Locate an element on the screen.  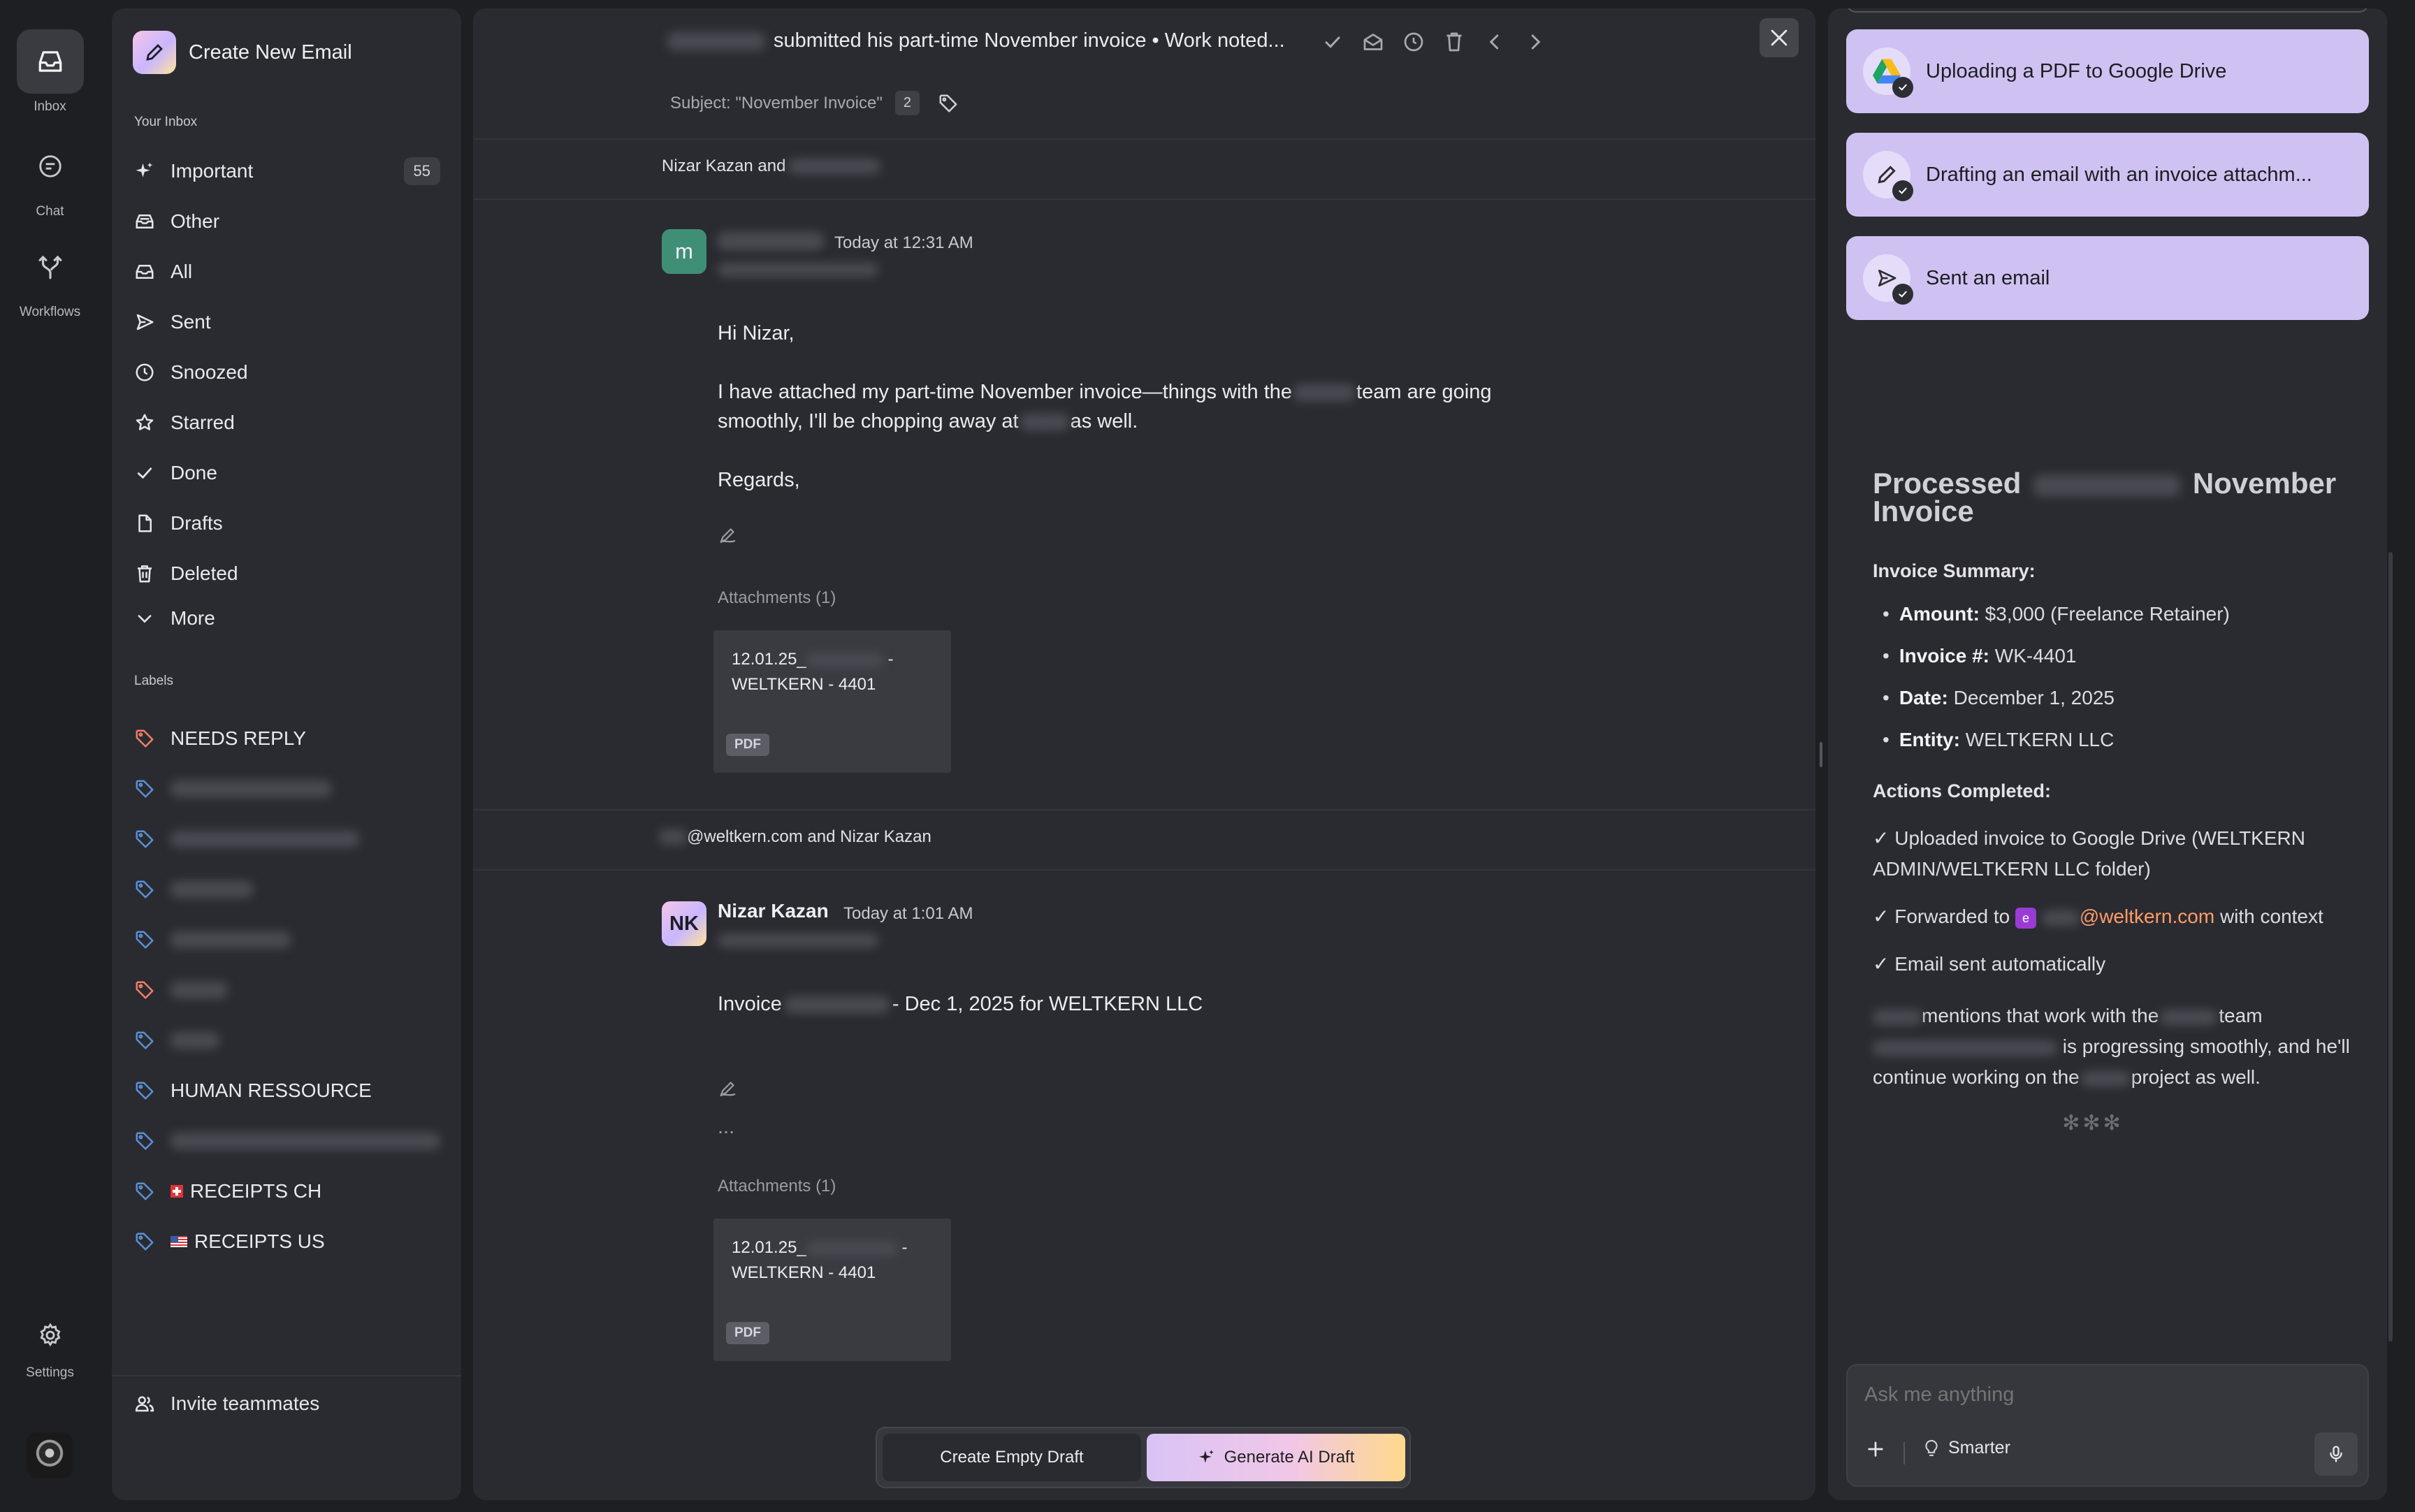
rail-inbox: Inbox is located at coordinates (50, 72).